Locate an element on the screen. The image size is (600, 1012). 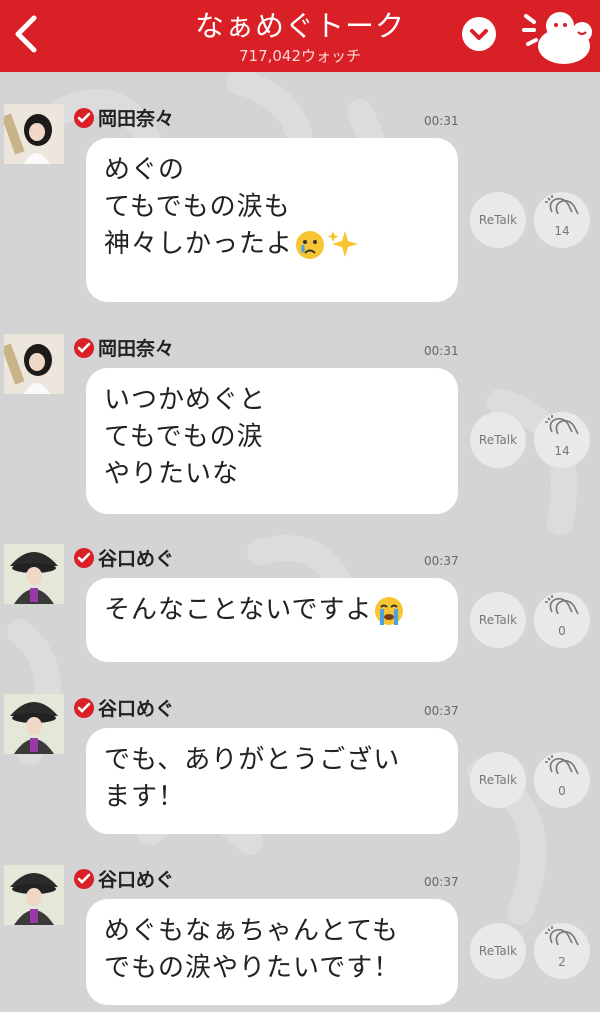
message-bubble: めぐもなぁちゃんとても でもの涙やりたいです！ is located at coordinates (272, 952).